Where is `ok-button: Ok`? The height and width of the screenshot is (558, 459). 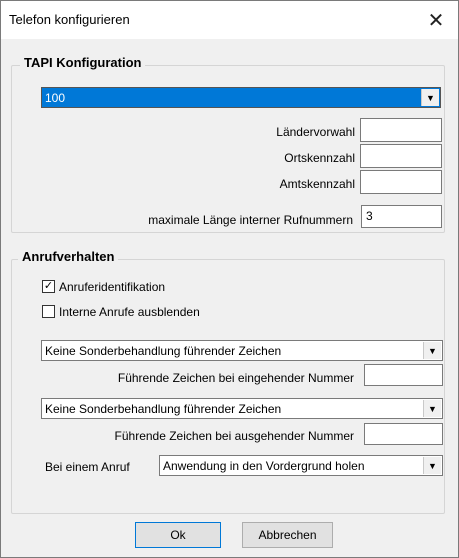 ok-button: Ok is located at coordinates (178, 535).